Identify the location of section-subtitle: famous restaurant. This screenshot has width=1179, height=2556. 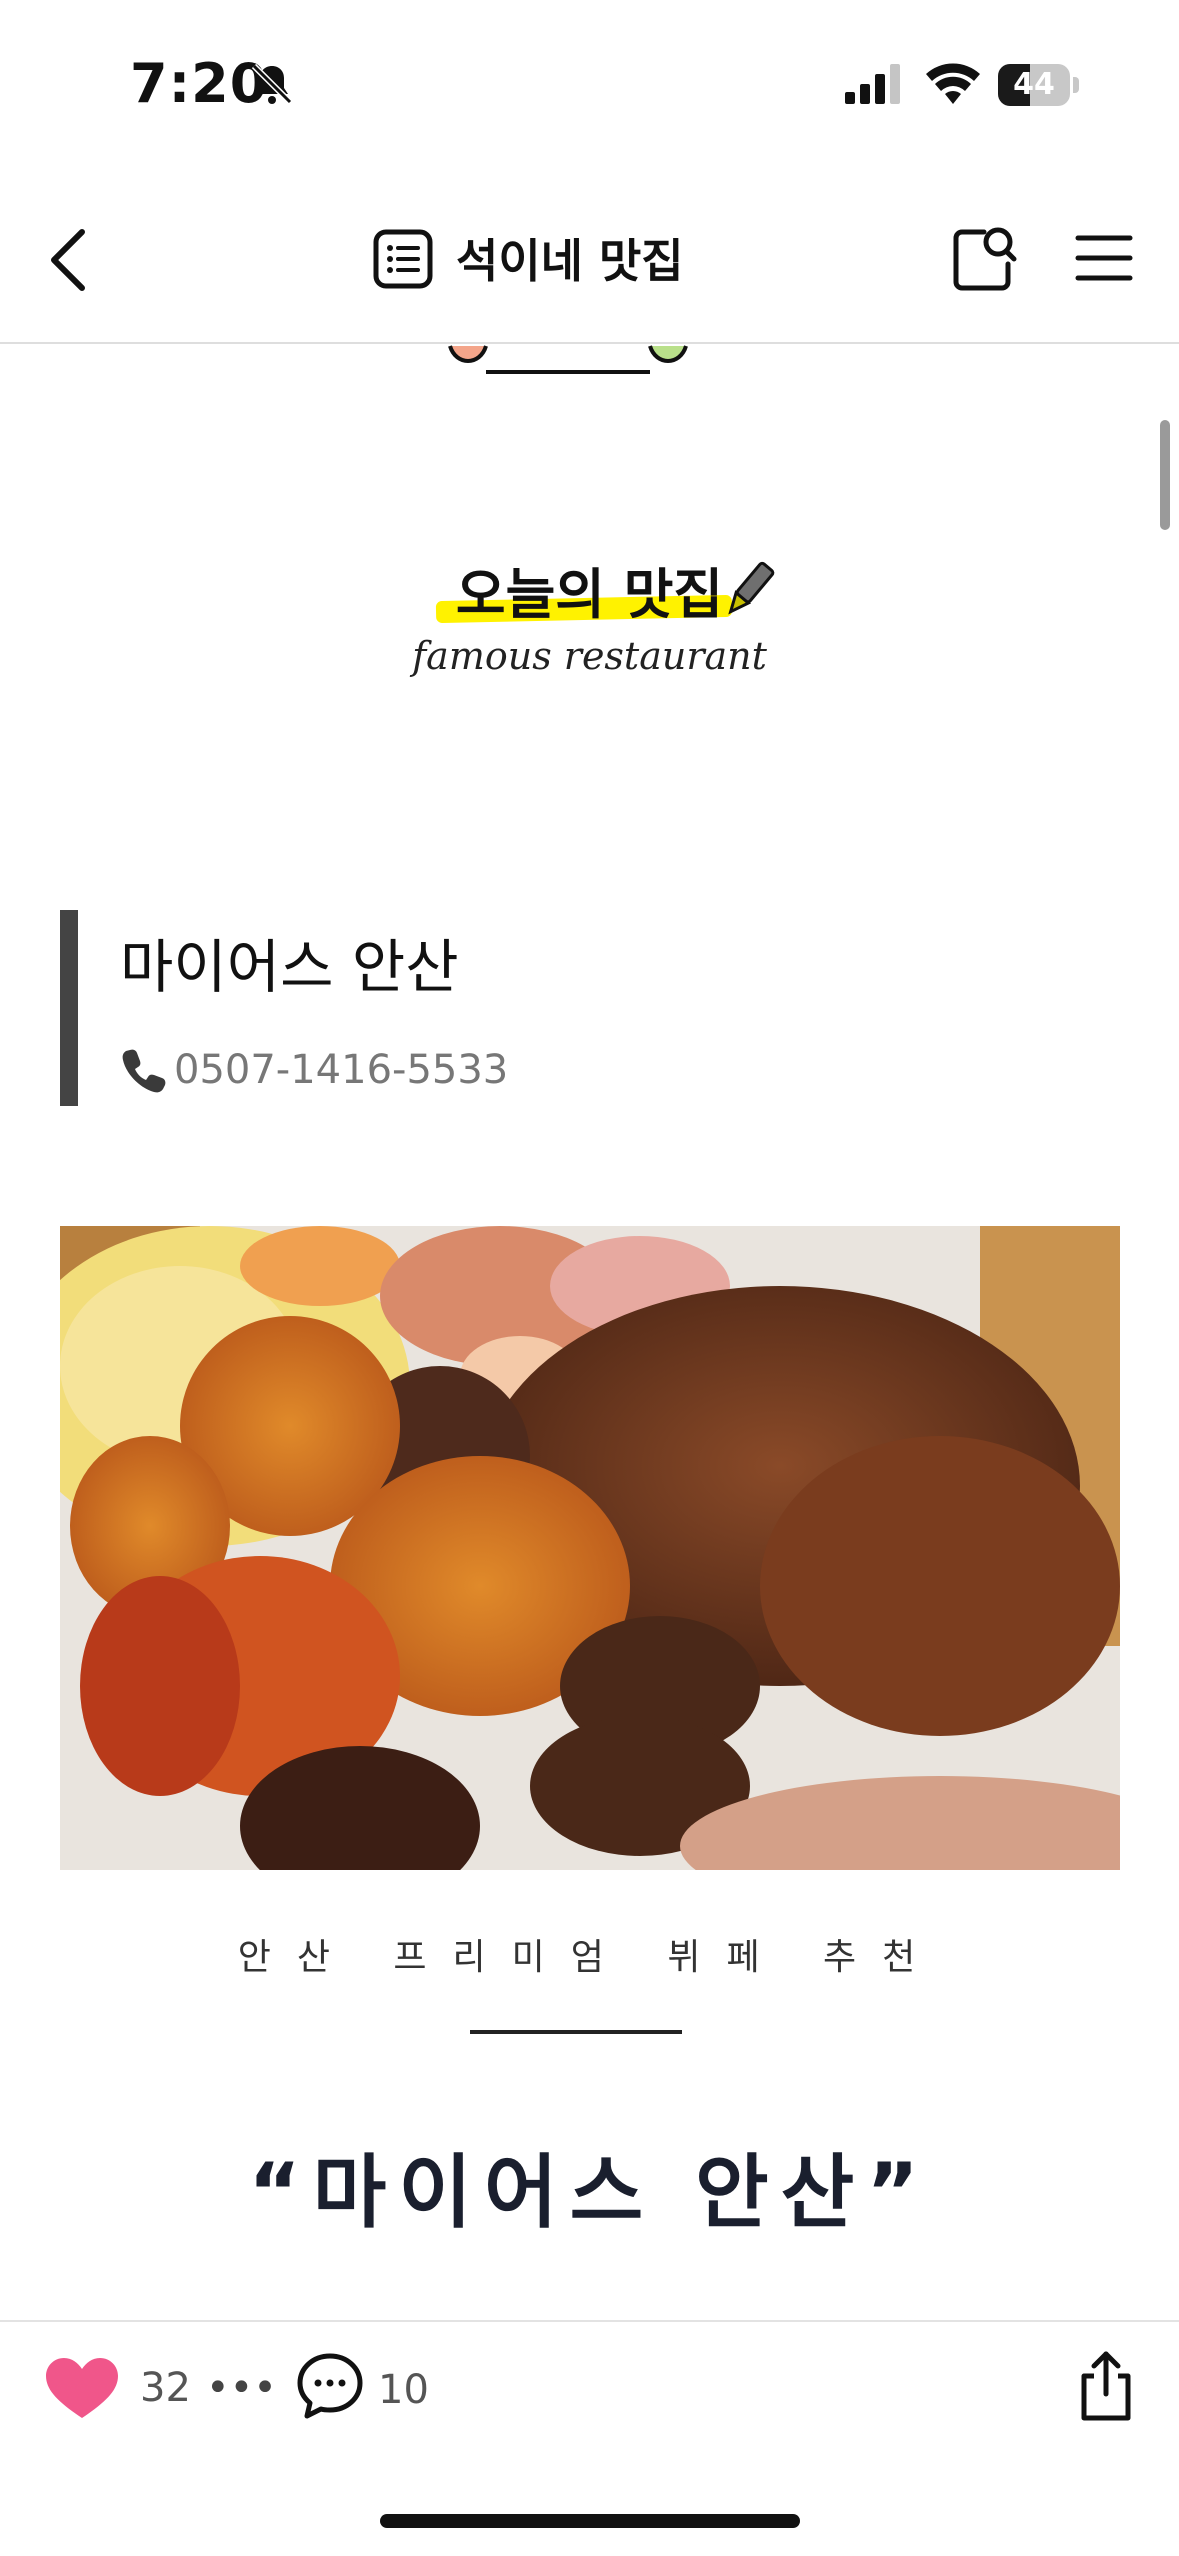
(589, 656).